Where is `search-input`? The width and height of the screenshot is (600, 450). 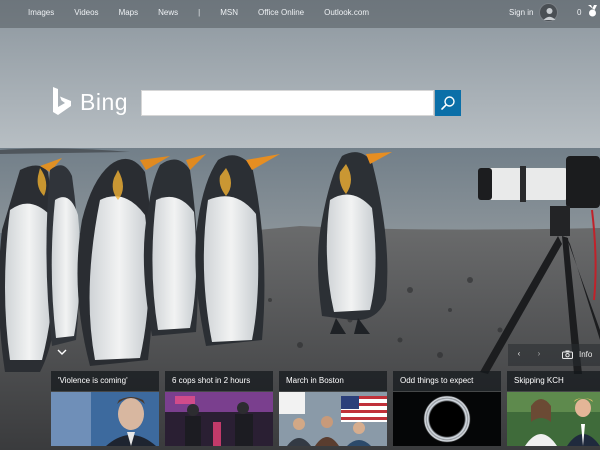 search-input is located at coordinates (287, 103).